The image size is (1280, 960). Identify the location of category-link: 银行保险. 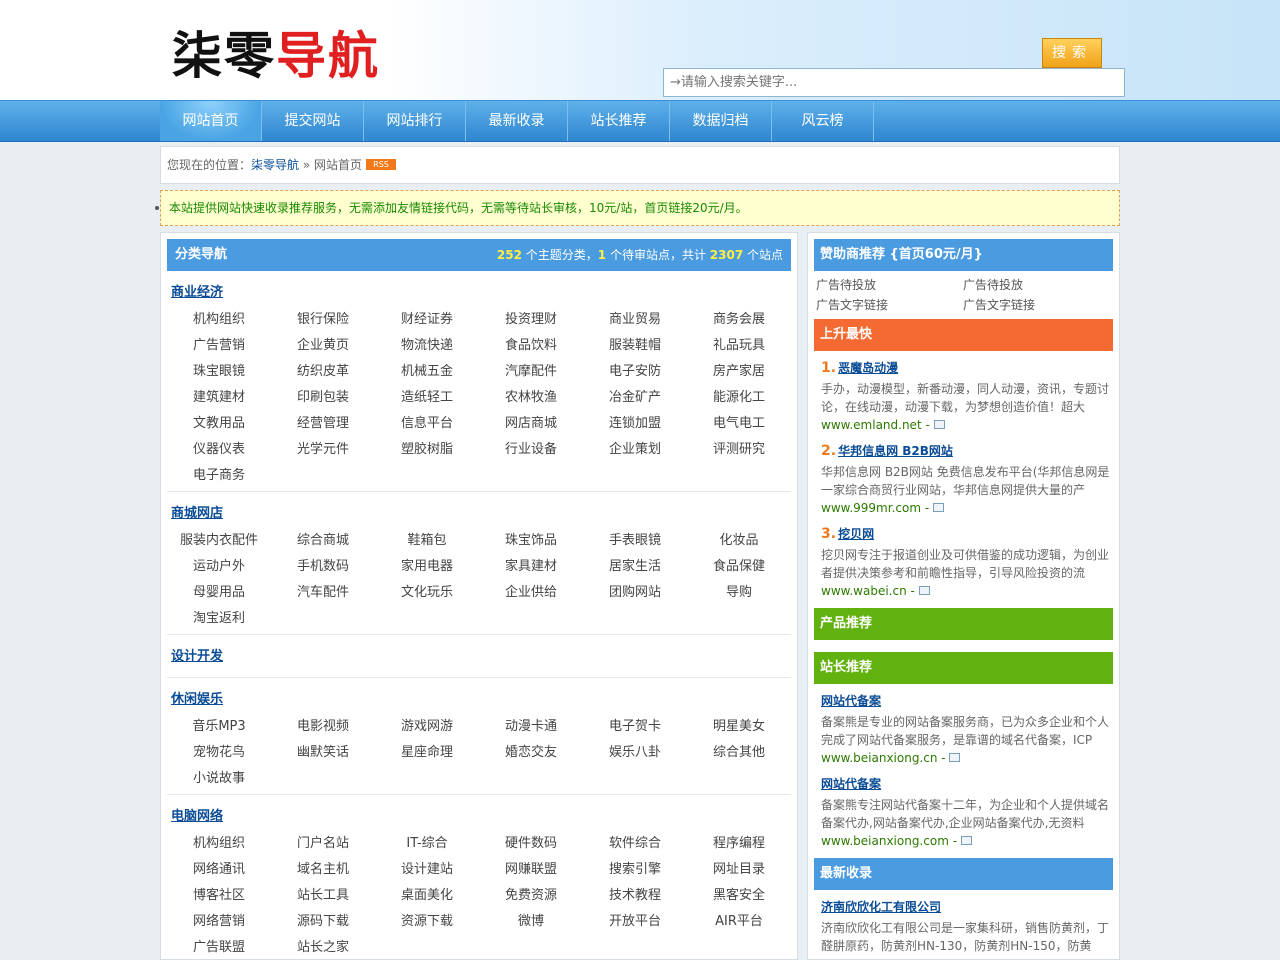
(323, 320).